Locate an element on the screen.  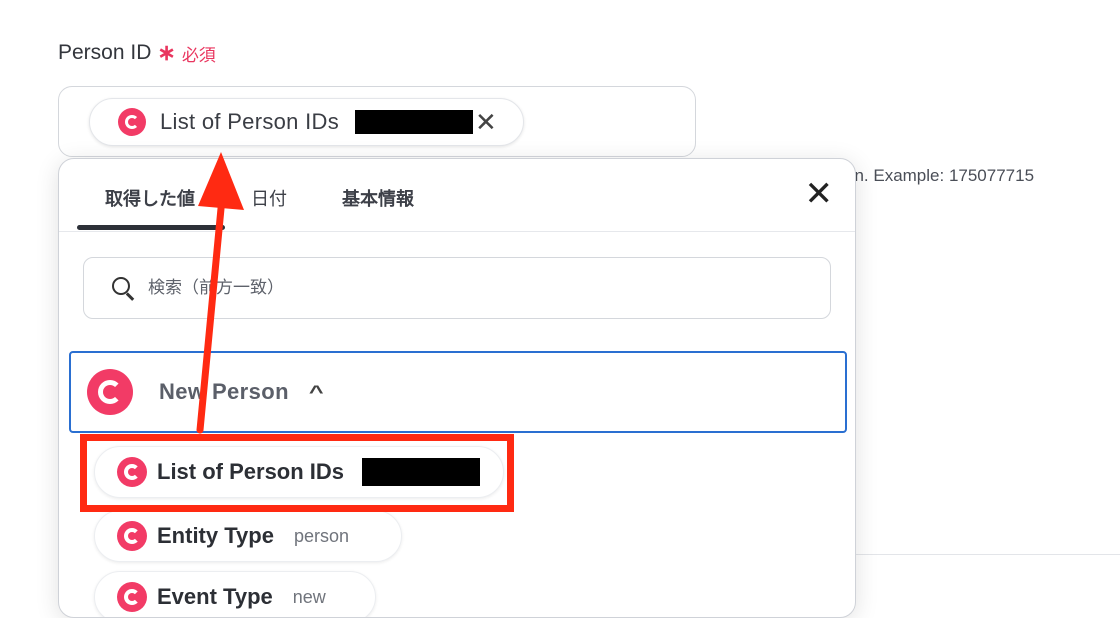
item-value: new is located at coordinates (309, 596).